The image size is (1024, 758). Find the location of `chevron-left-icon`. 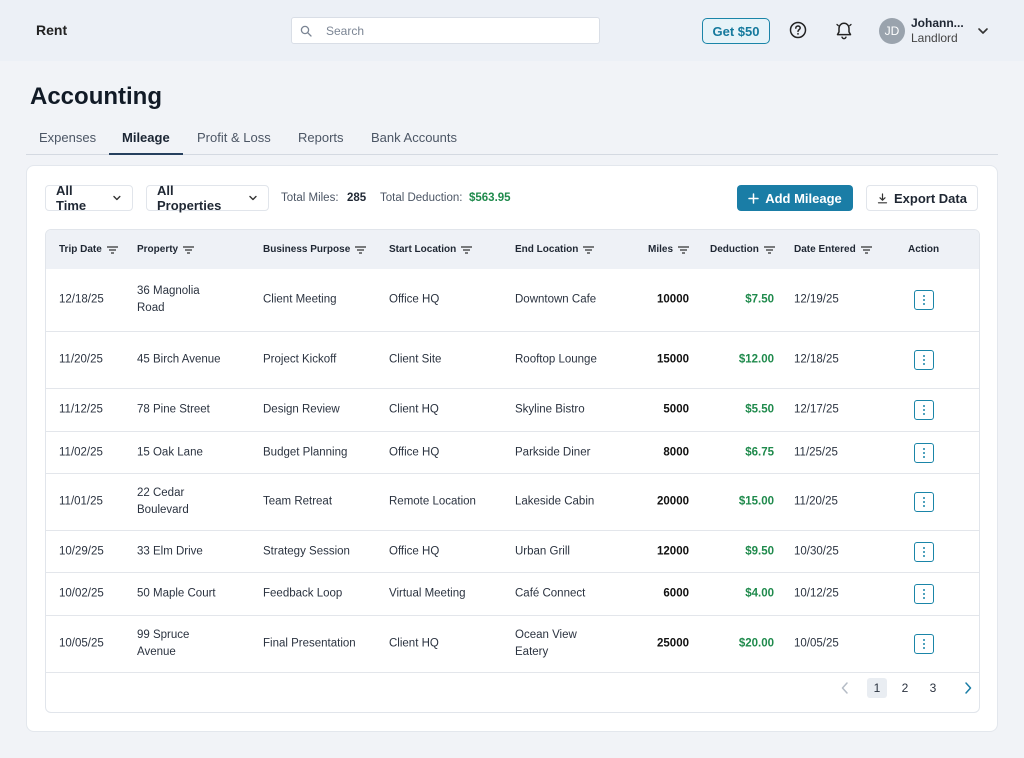

chevron-left-icon is located at coordinates (844, 688).